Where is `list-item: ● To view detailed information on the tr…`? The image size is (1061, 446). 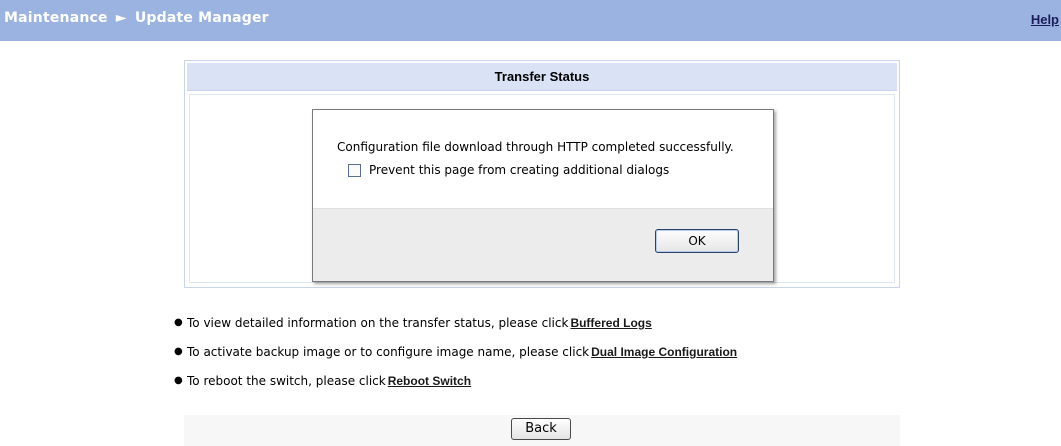
list-item: ● To view detailed information on the tr… is located at coordinates (455, 330).